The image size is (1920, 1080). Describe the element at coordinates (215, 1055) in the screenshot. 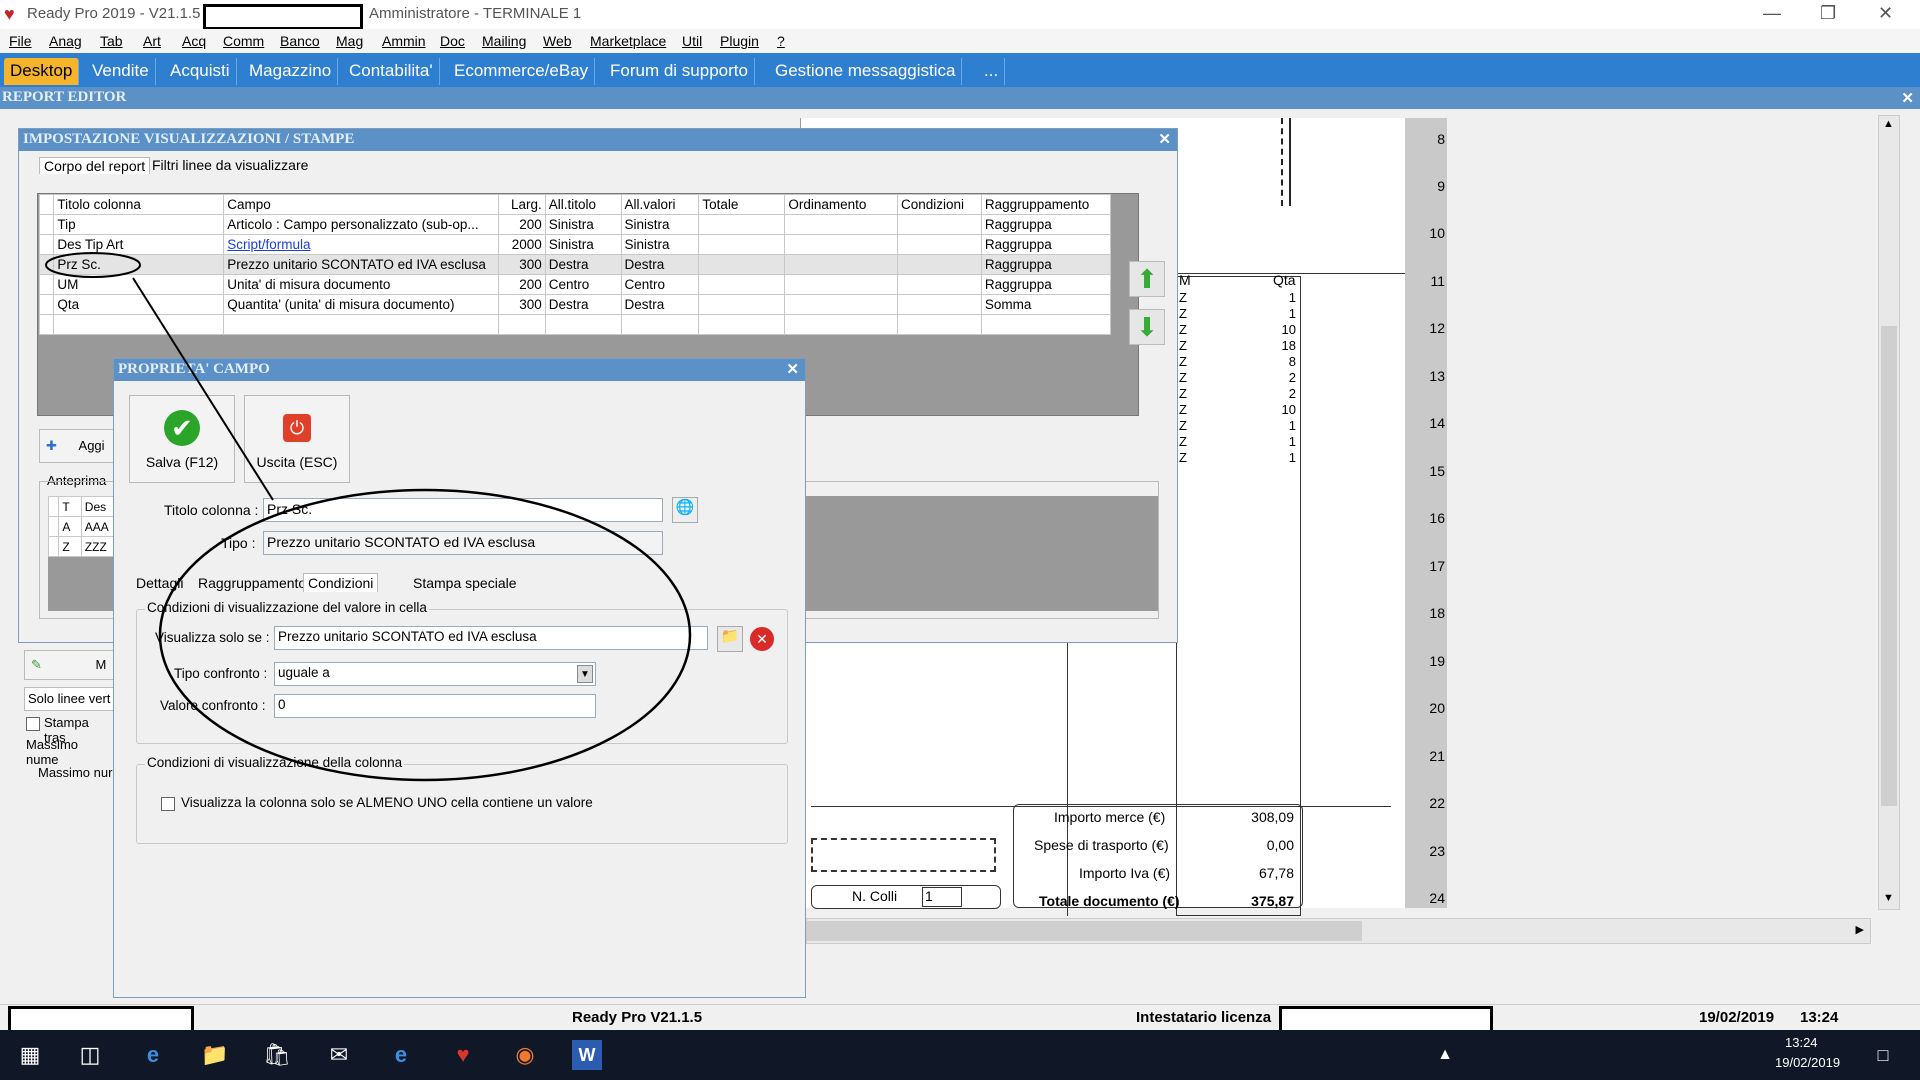

I see `file-explorer-icon: 📁` at that location.